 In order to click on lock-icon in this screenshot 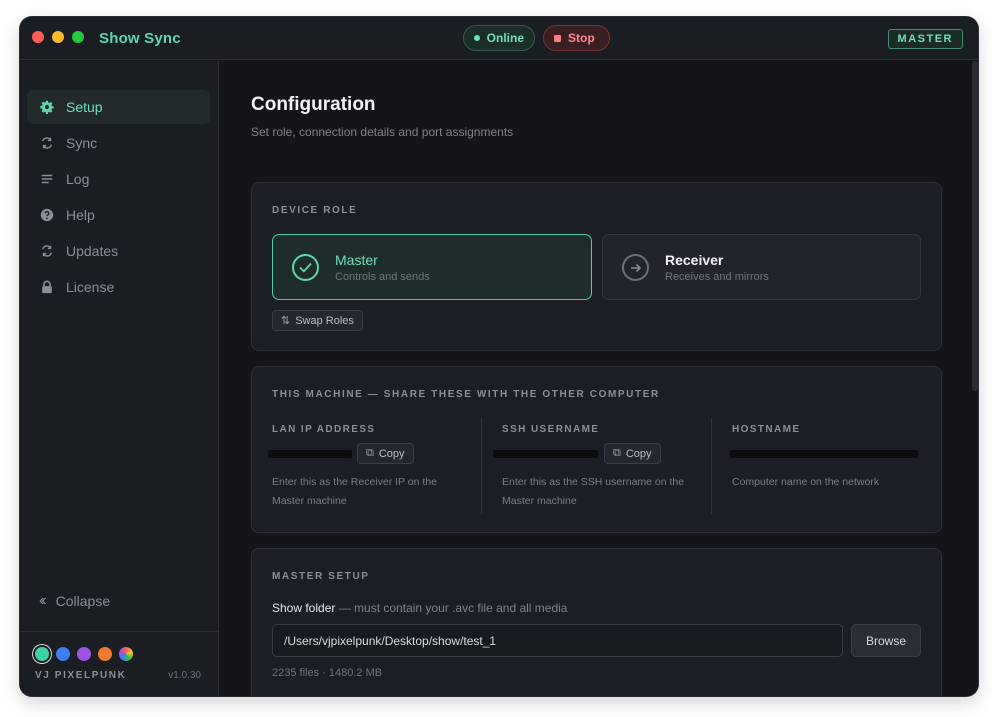, I will do `click(47, 287)`.